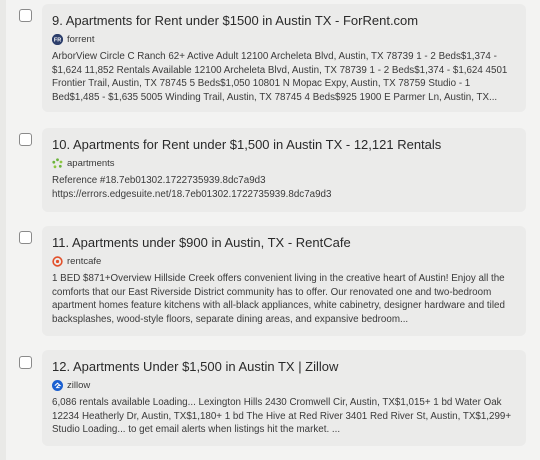 The image size is (540, 460). I want to click on source-name: apartments, so click(91, 163).